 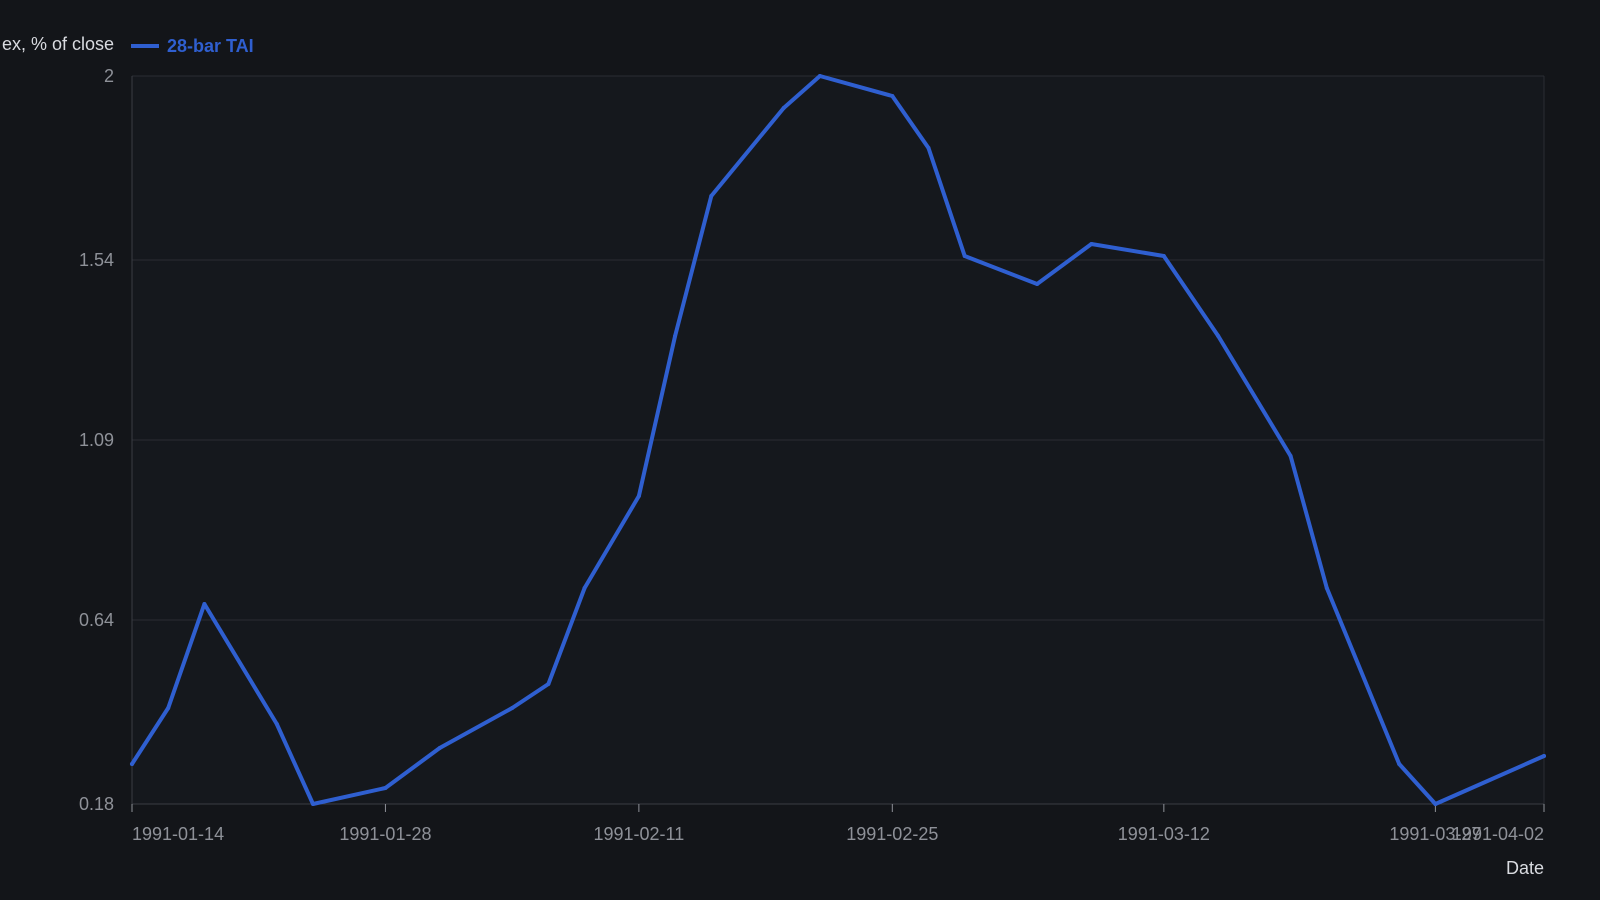 I want to click on x-axis-title: Date, so click(x=1525, y=868).